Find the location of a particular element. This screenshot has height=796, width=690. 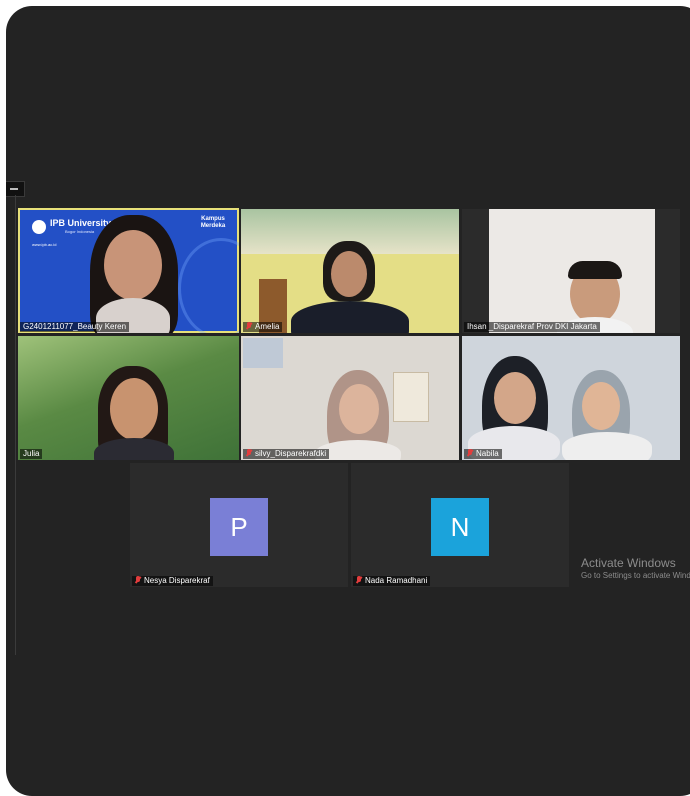

avatar-initial: N is located at coordinates (460, 527).